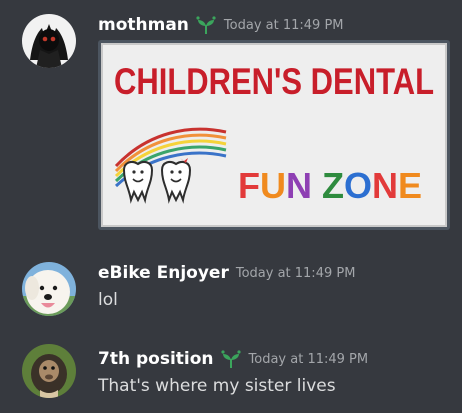 This screenshot has height=413, width=462. I want to click on username: eBike Enjoyer, so click(163, 273).